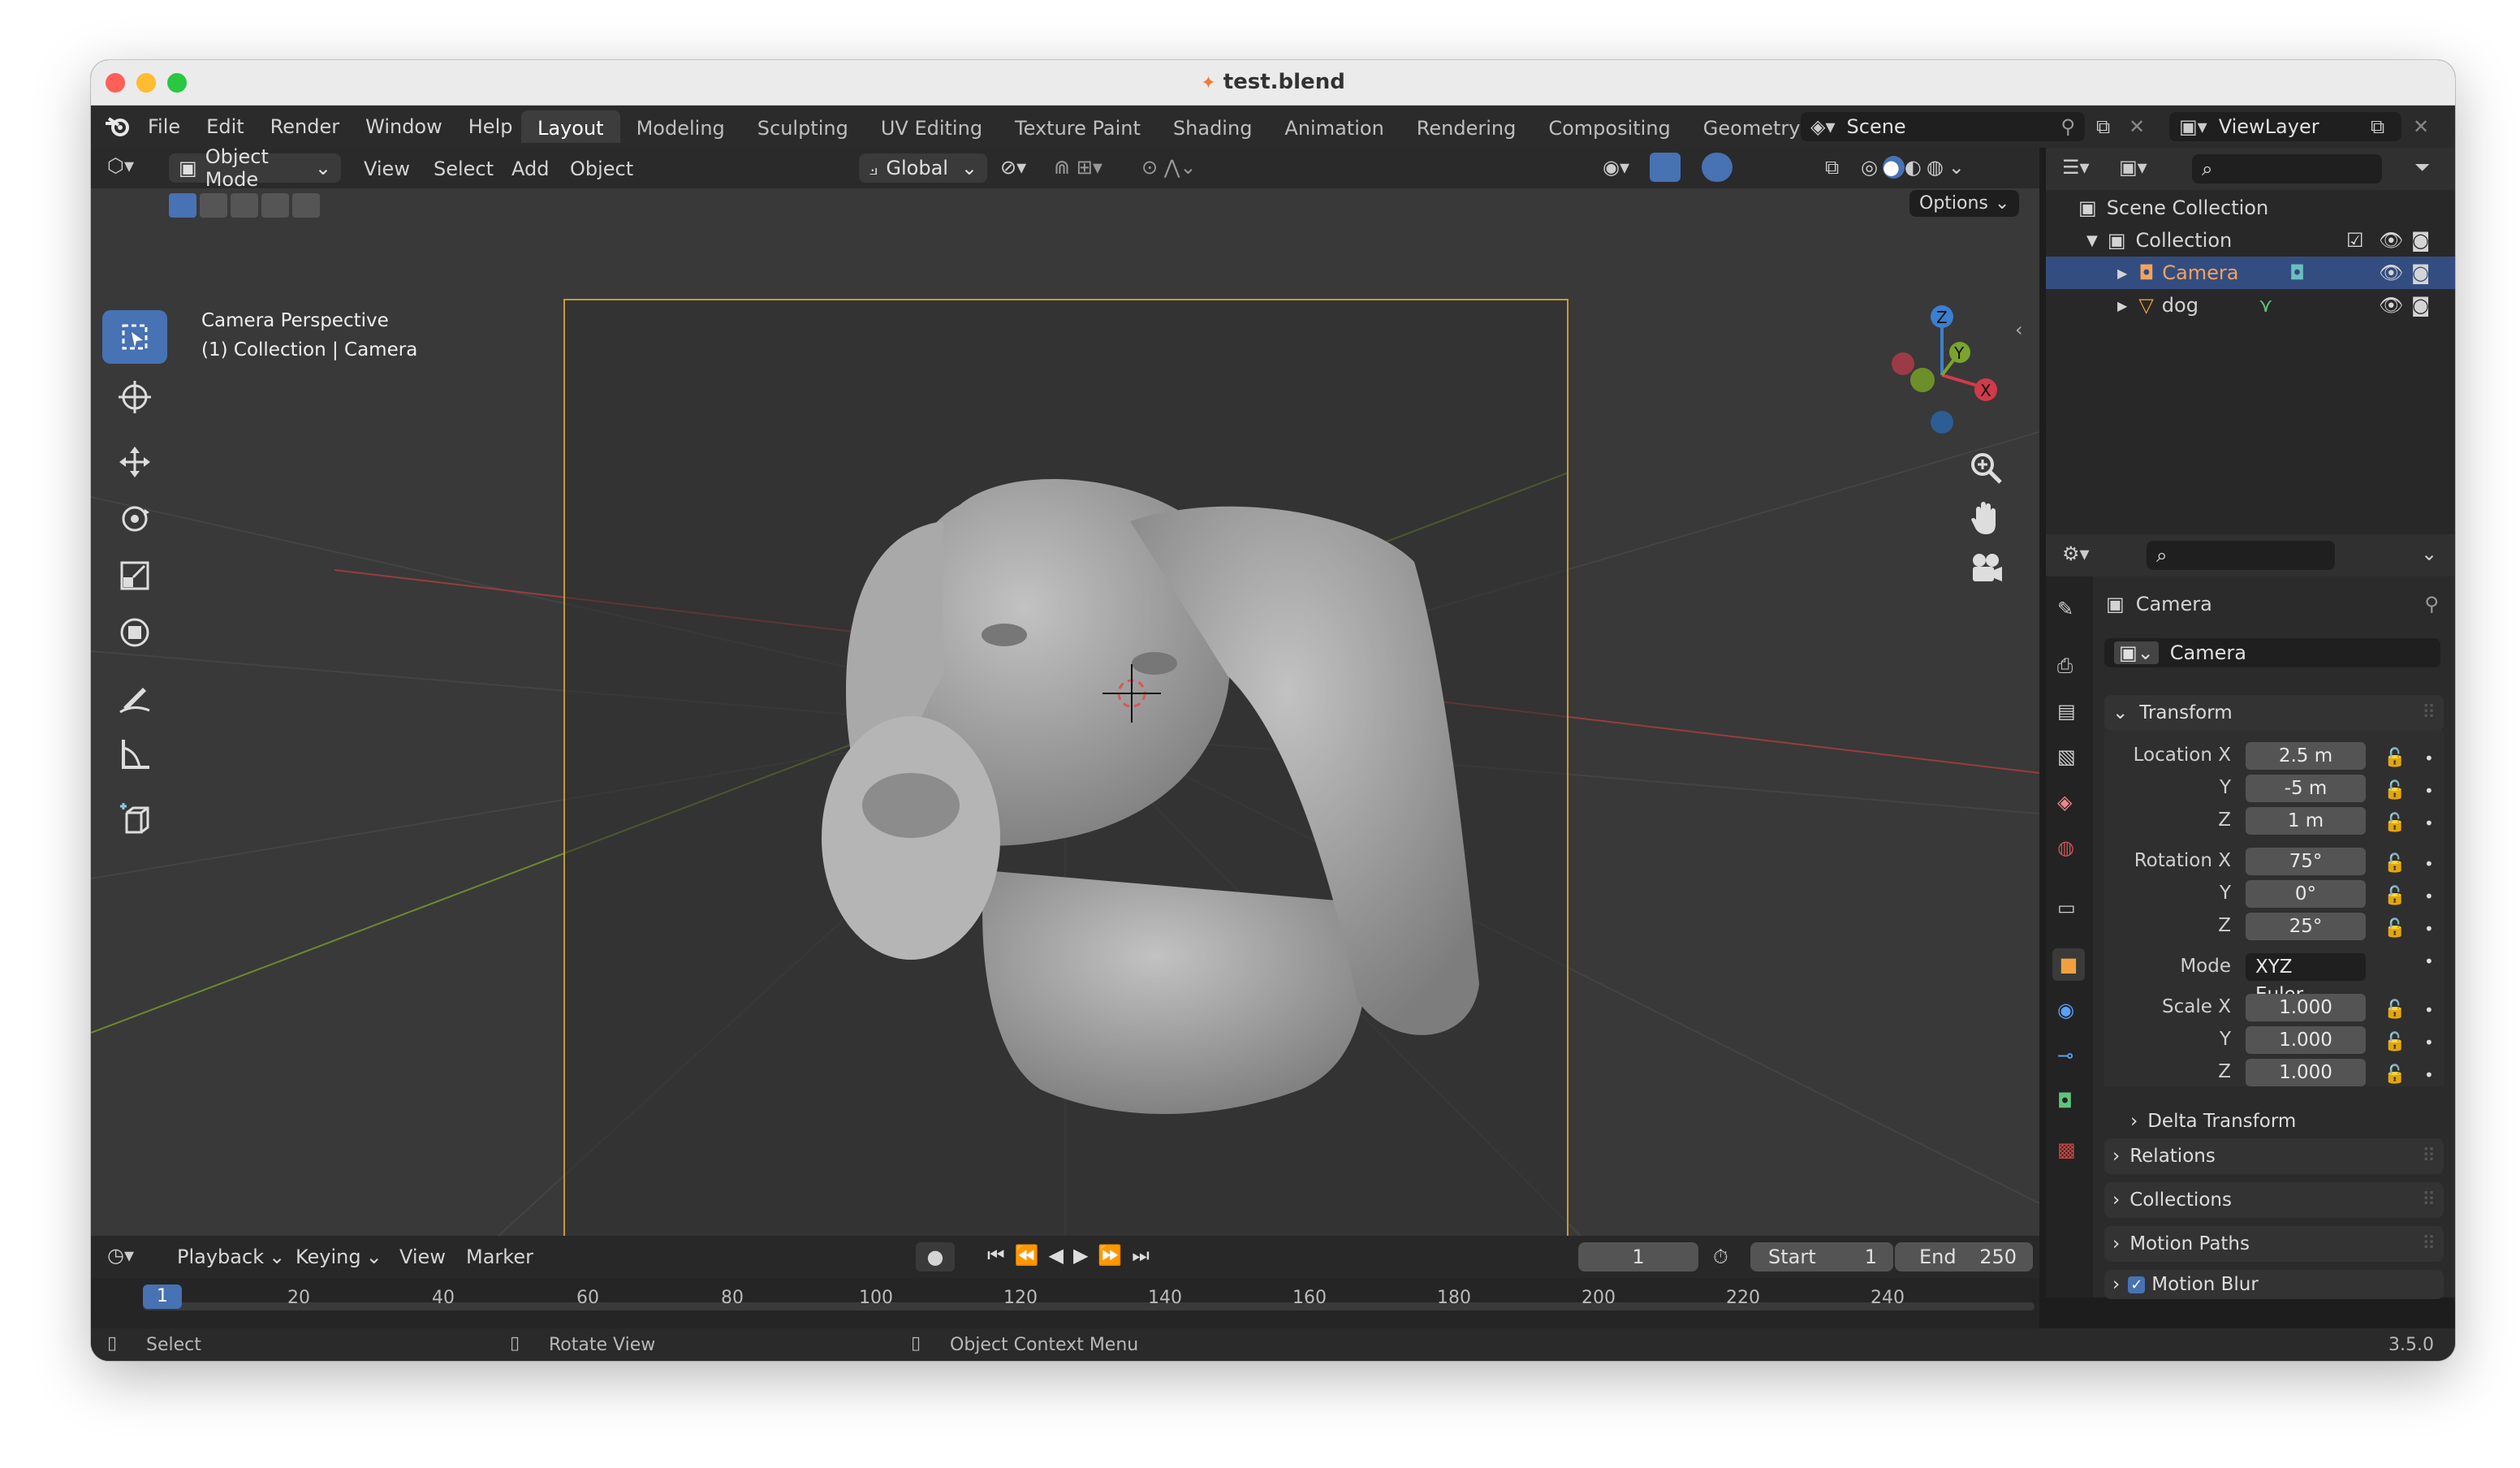 Image resolution: width=2520 pixels, height=1468 pixels. Describe the element at coordinates (1943, 126) in the screenshot. I see `scene-selector: ◈▾ Scene ⚲` at that location.